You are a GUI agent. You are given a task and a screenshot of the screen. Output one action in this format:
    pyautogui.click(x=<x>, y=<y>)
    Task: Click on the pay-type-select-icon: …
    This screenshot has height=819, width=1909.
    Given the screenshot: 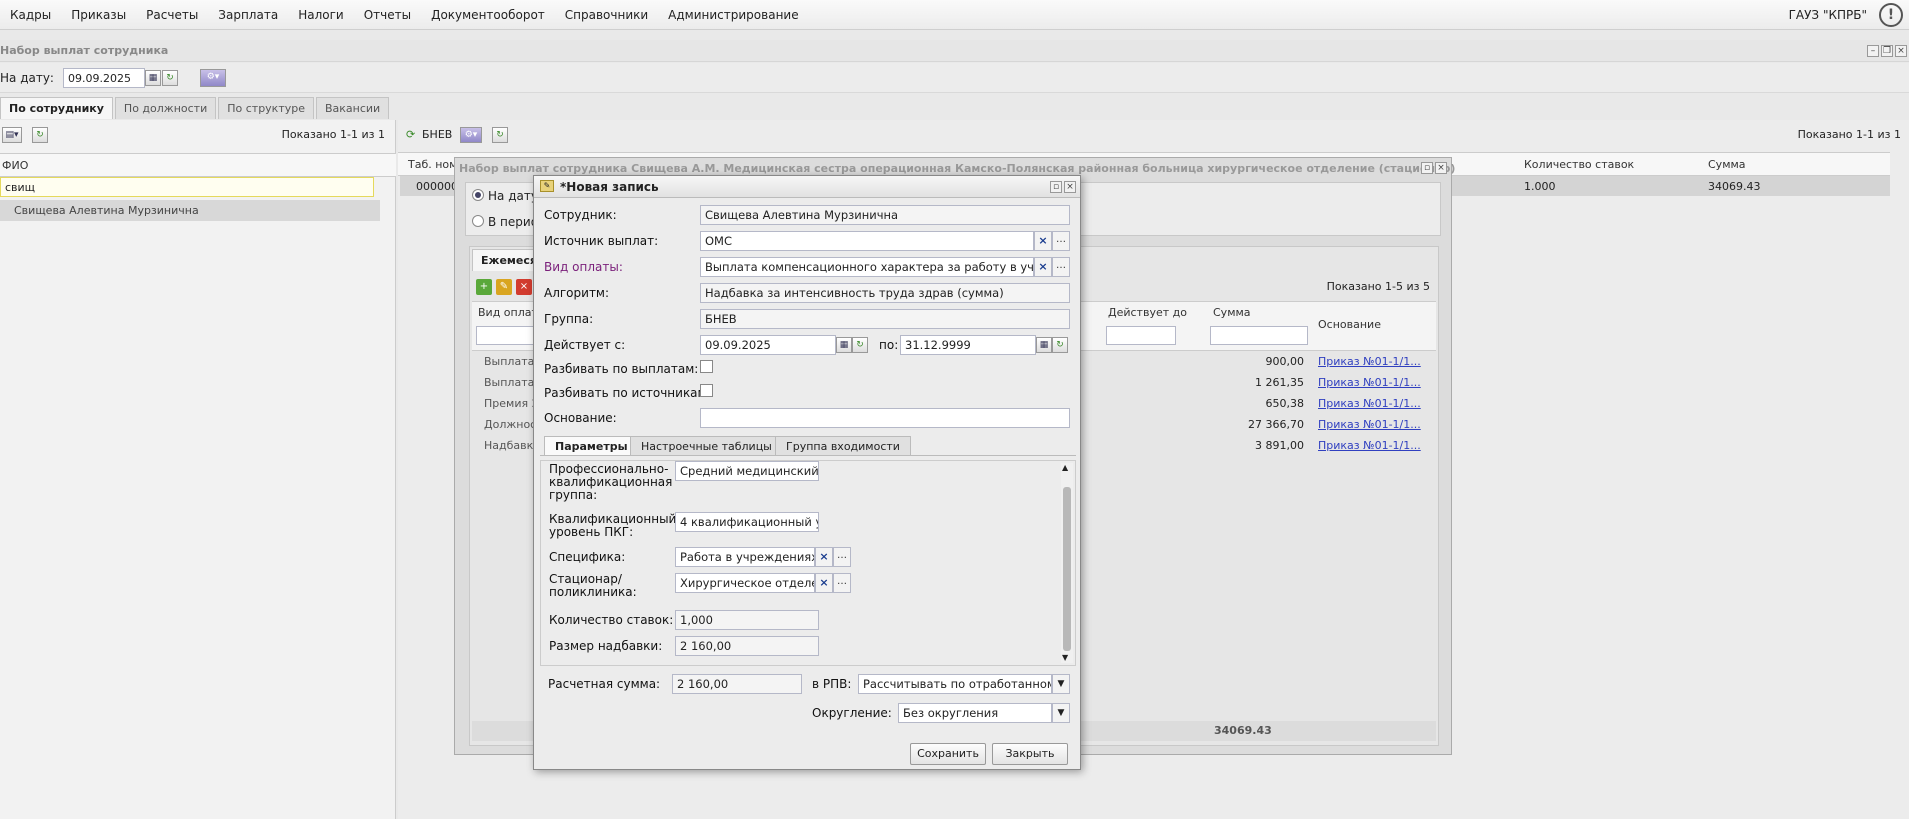 What is the action you would take?
    pyautogui.click(x=1061, y=267)
    